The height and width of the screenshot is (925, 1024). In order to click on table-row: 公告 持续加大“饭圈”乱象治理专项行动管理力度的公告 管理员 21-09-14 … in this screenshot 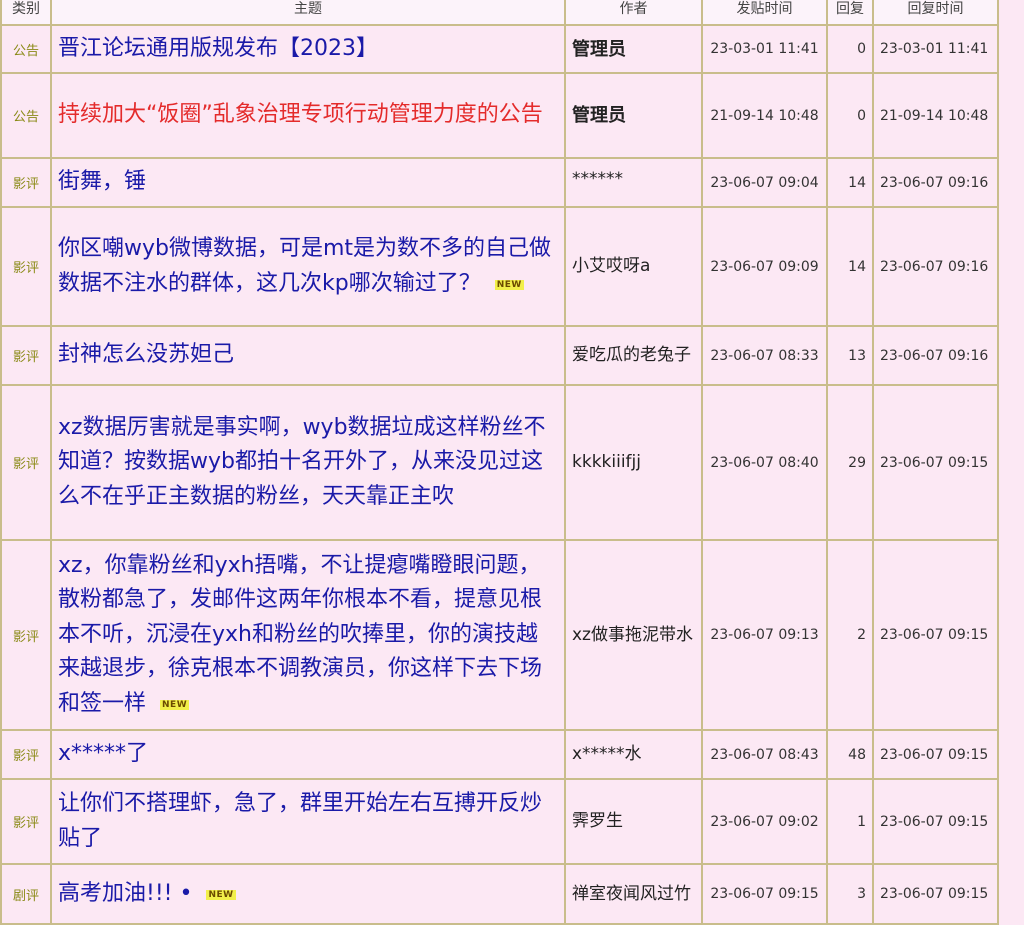, I will do `click(499, 115)`.